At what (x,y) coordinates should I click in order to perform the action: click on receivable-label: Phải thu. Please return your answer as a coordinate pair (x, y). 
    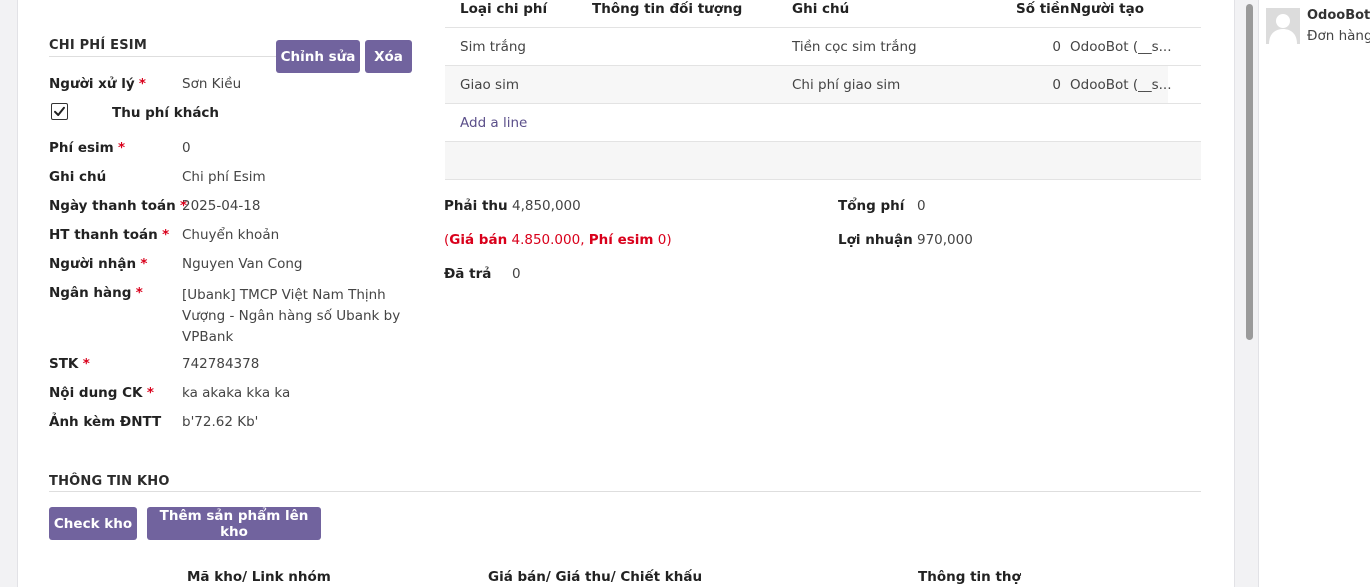
    Looking at the image, I should click on (476, 206).